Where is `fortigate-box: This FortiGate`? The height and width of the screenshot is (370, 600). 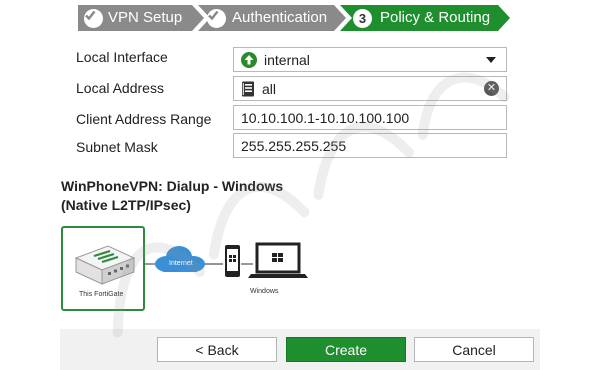 fortigate-box: This FortiGate is located at coordinates (103, 268).